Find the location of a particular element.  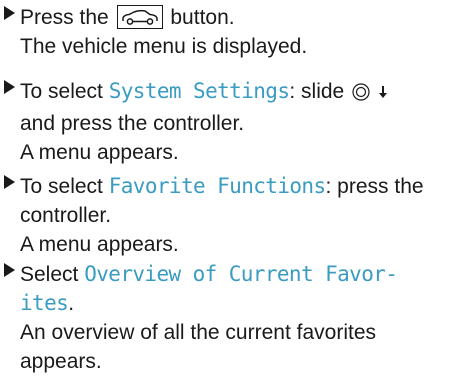

controller-icon is located at coordinates (361, 94).